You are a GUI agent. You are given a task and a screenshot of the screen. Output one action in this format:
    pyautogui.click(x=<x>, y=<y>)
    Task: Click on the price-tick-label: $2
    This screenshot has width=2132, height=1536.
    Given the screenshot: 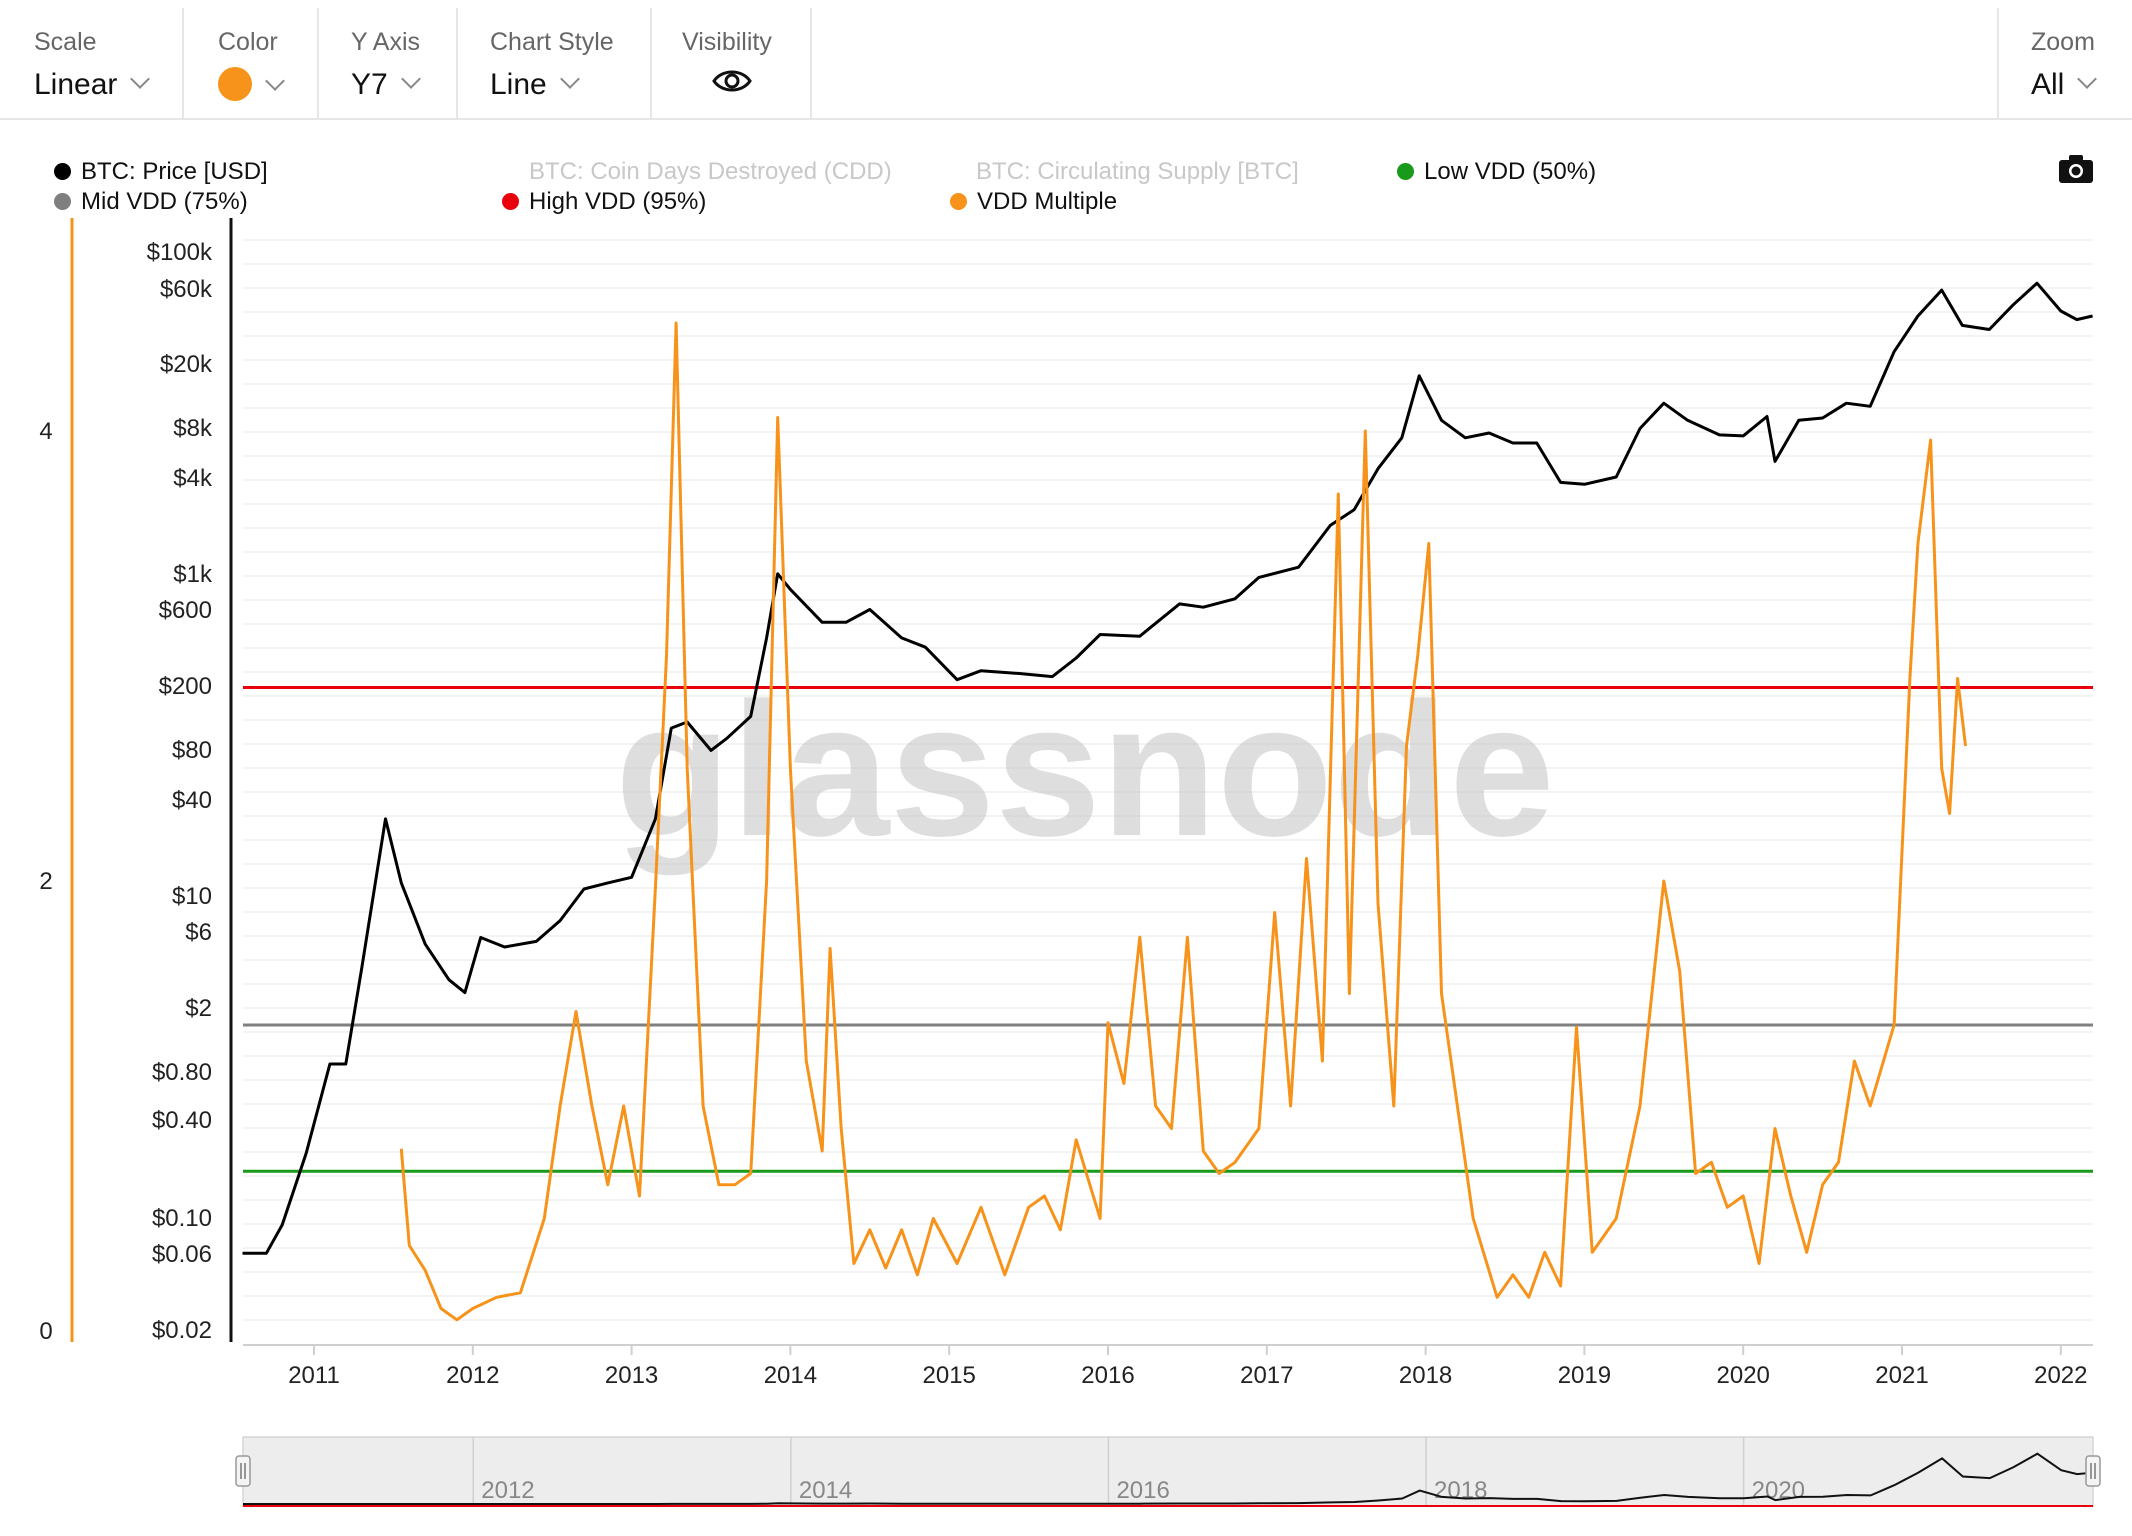 What is the action you would take?
    pyautogui.click(x=198, y=1008)
    